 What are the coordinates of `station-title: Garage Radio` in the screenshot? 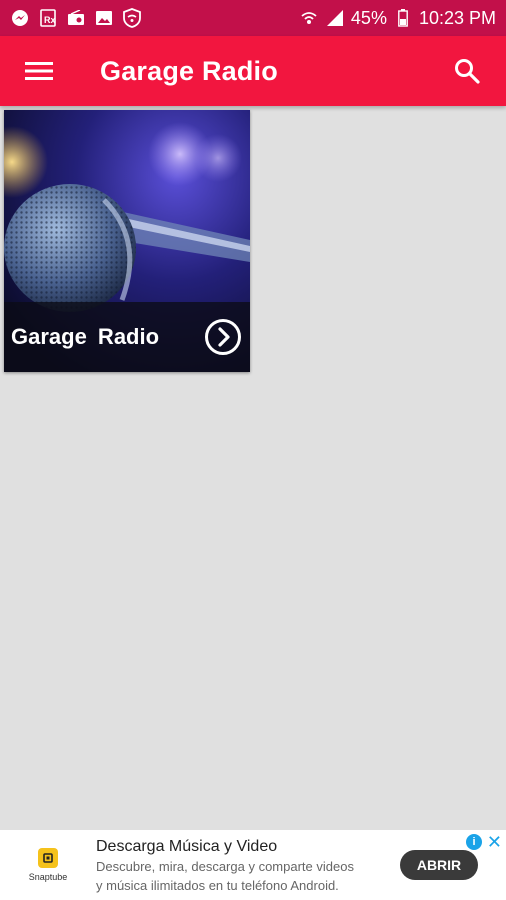 It's located at (85, 336).